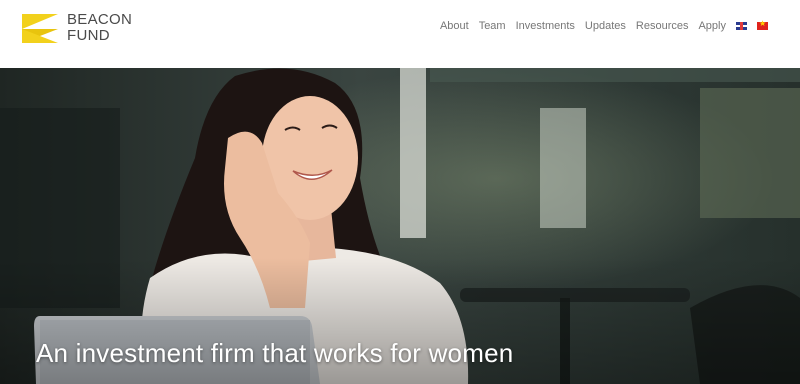  What do you see at coordinates (88, 35) in the screenshot?
I see `logo-line-2: FUND` at bounding box center [88, 35].